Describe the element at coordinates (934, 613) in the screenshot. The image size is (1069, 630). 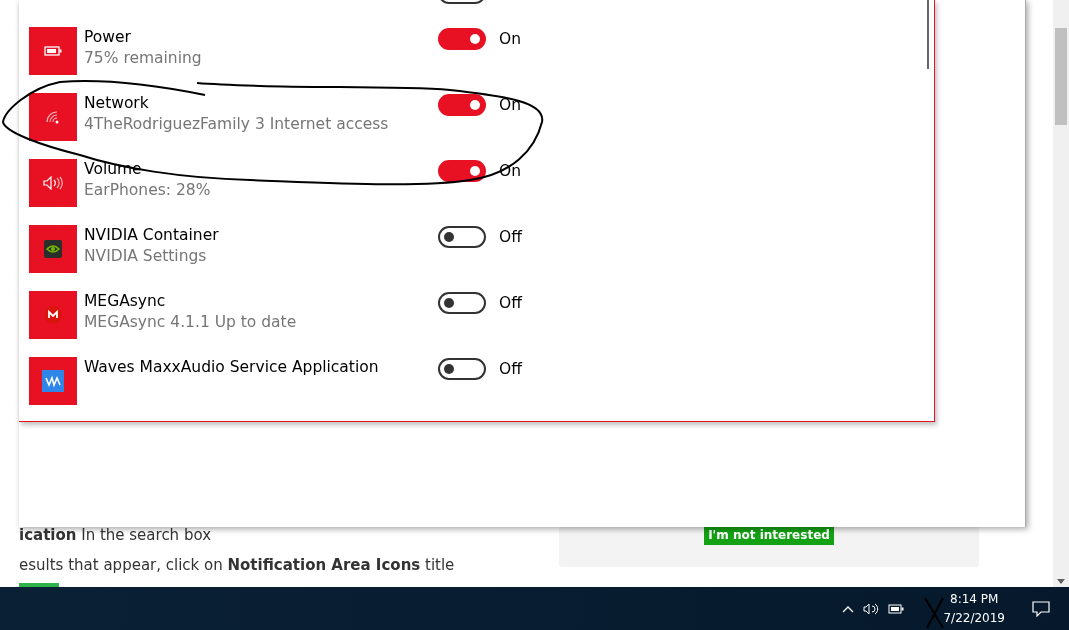
I see `hand-drawn-x` at that location.